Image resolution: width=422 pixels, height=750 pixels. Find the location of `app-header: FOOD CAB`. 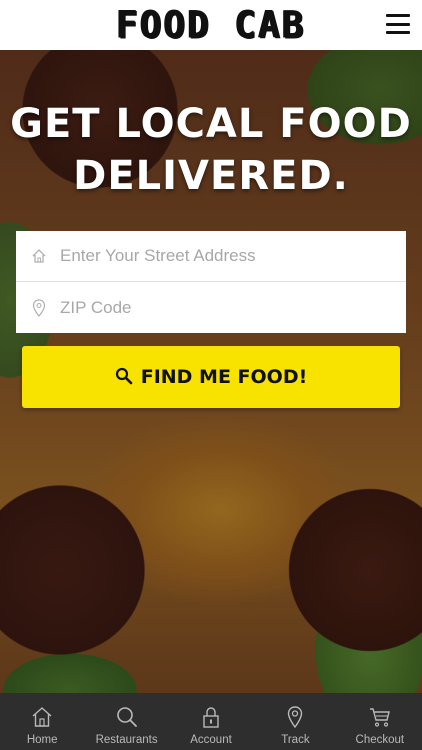

app-header: FOOD CAB is located at coordinates (211, 25).